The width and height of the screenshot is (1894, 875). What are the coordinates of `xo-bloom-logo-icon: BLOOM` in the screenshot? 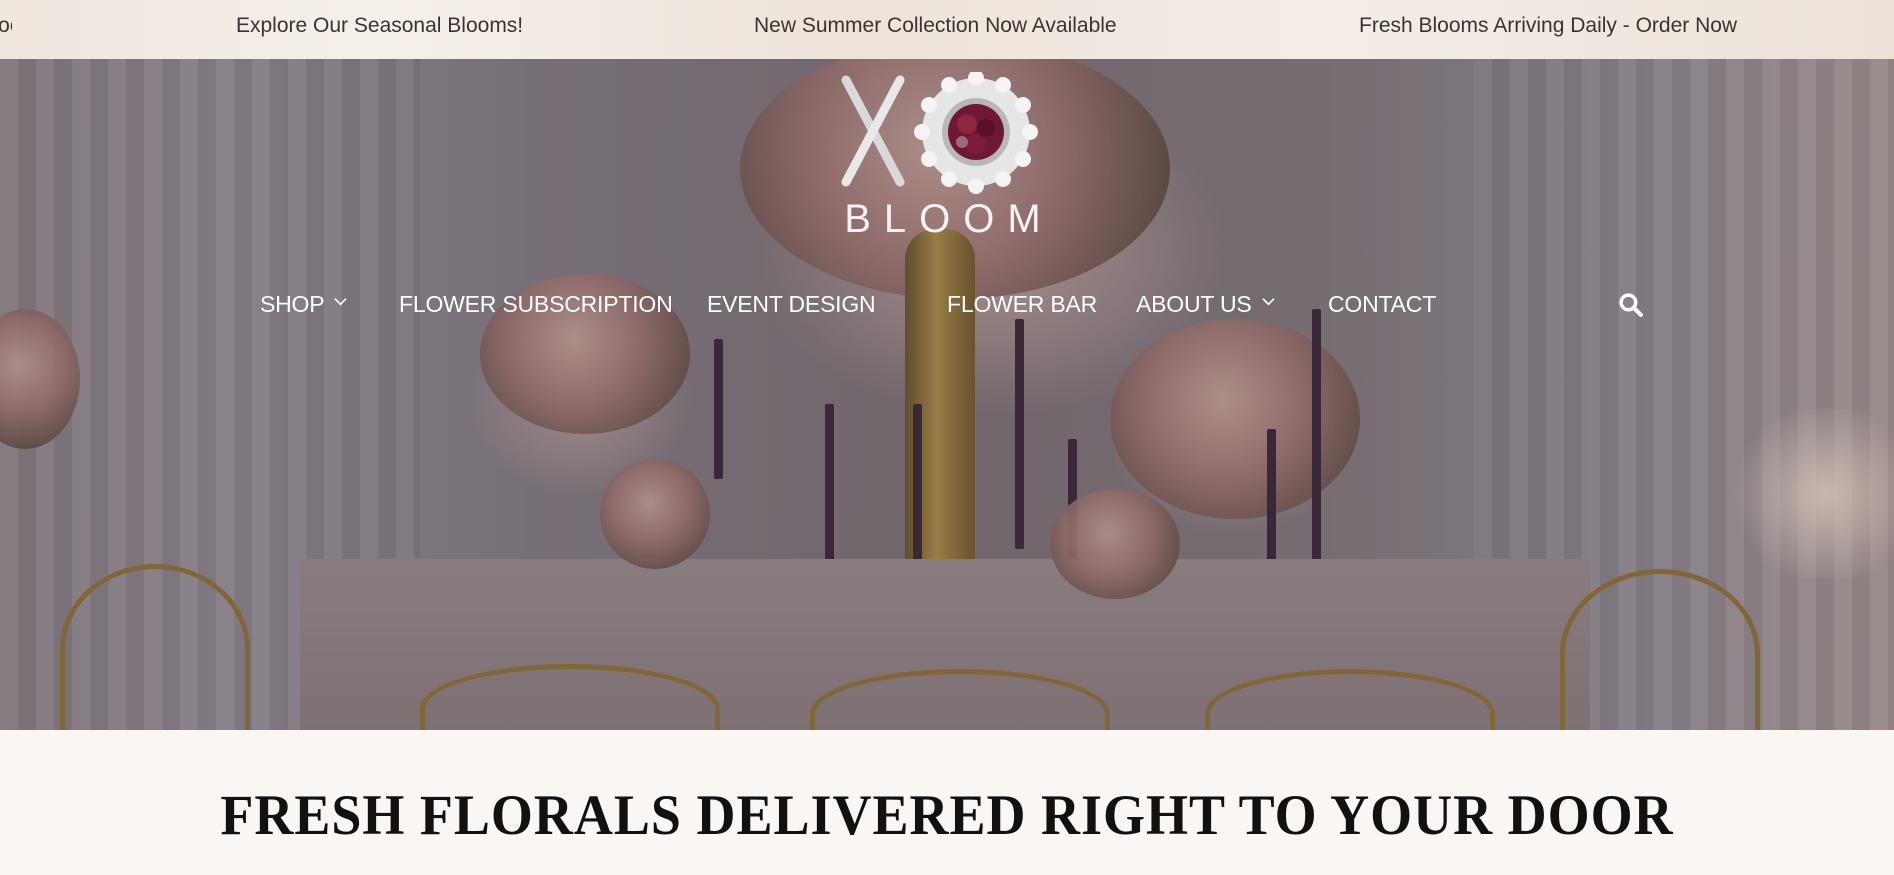 It's located at (947, 156).